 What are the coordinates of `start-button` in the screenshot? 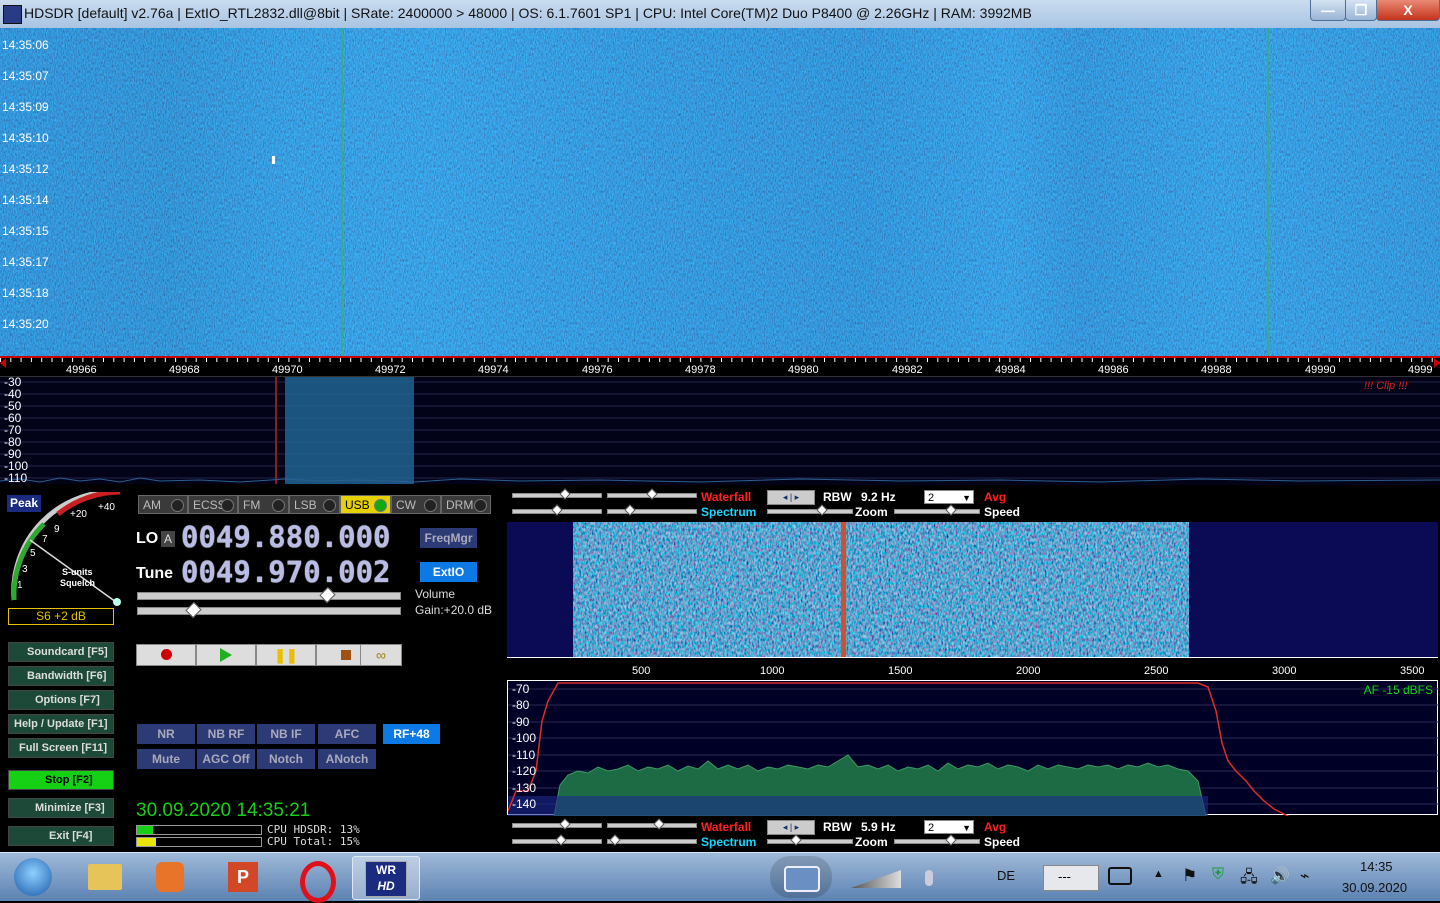 It's located at (32, 877).